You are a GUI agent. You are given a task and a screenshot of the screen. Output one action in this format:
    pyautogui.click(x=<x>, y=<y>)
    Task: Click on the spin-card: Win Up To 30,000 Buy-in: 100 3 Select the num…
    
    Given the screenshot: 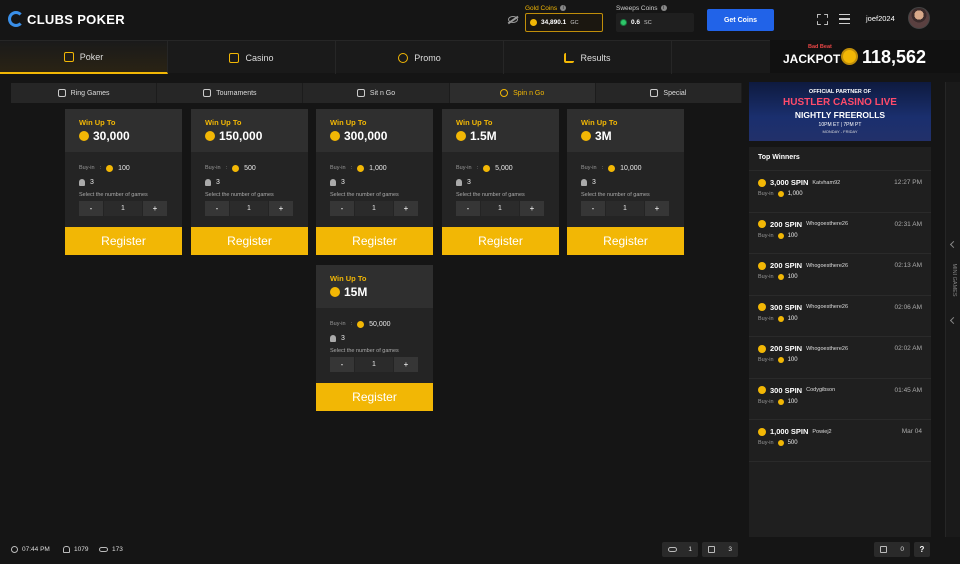 What is the action you would take?
    pyautogui.click(x=123, y=182)
    